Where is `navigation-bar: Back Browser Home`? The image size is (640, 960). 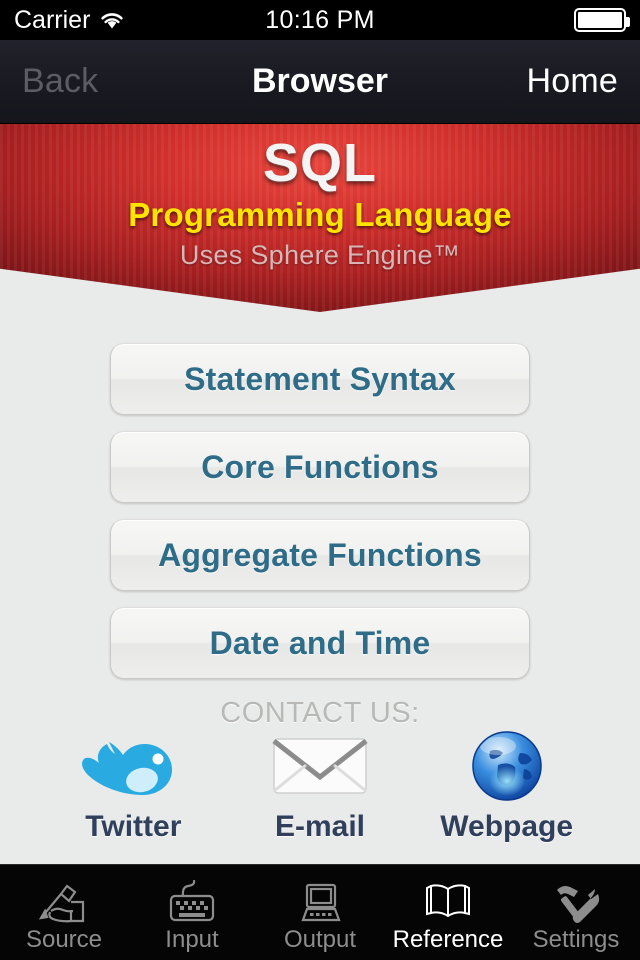 navigation-bar: Back Browser Home is located at coordinates (320, 82).